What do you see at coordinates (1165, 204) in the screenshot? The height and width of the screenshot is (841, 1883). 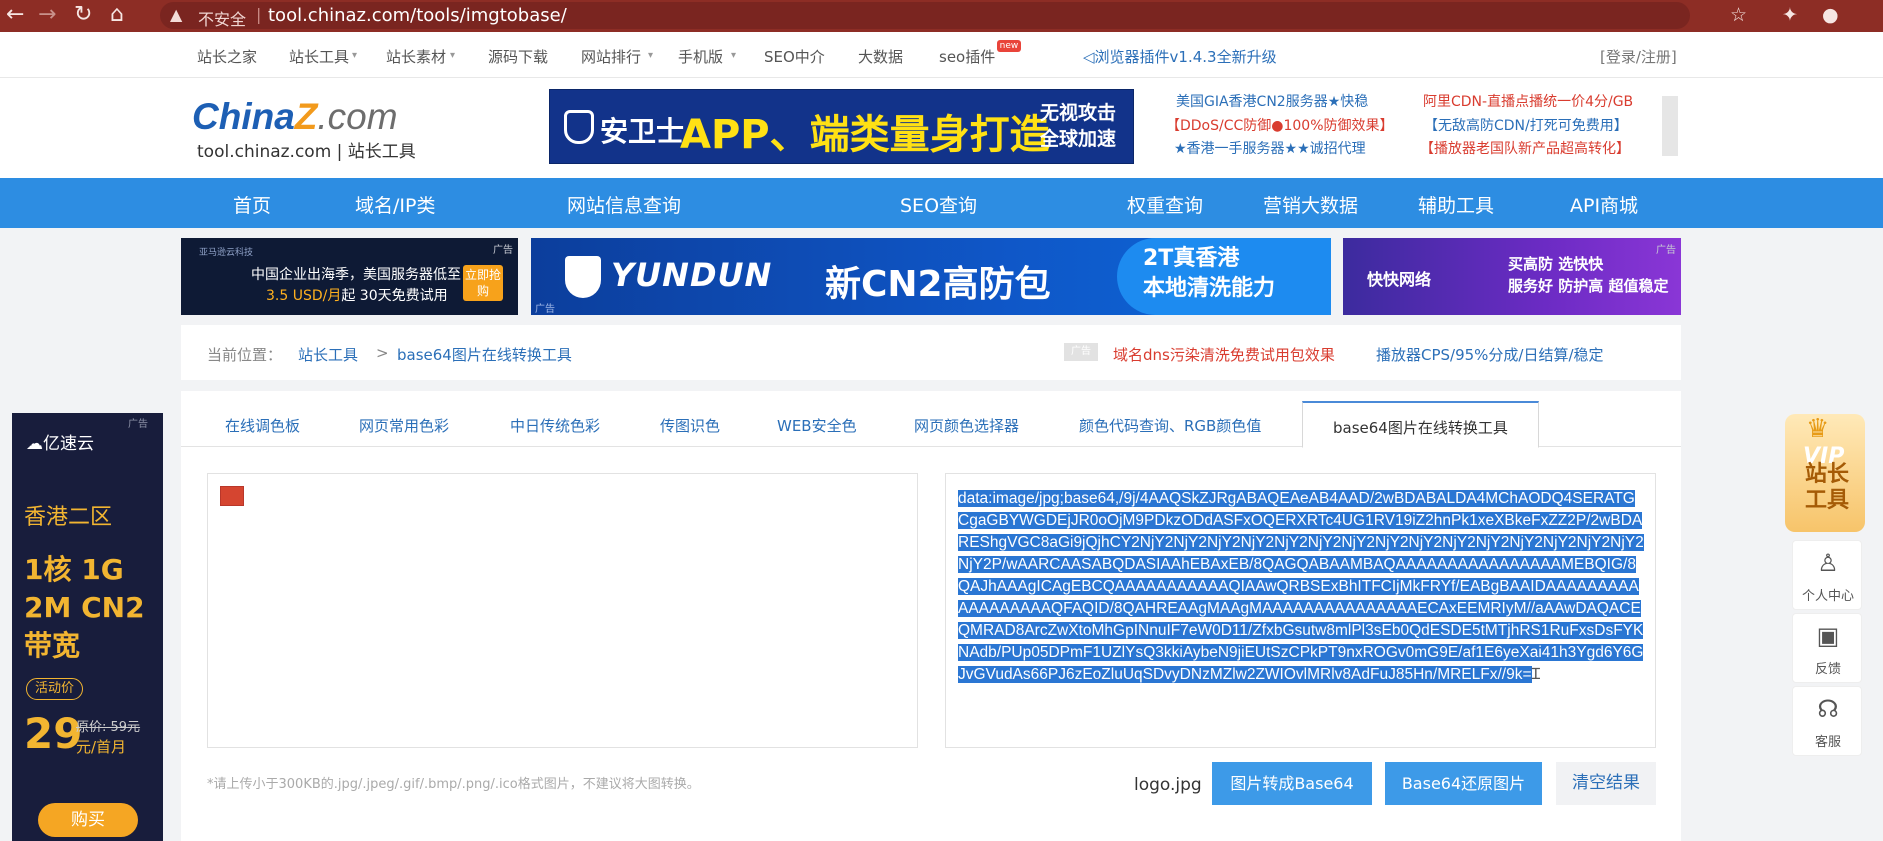 I see `nav-item-weight: 权重查询` at bounding box center [1165, 204].